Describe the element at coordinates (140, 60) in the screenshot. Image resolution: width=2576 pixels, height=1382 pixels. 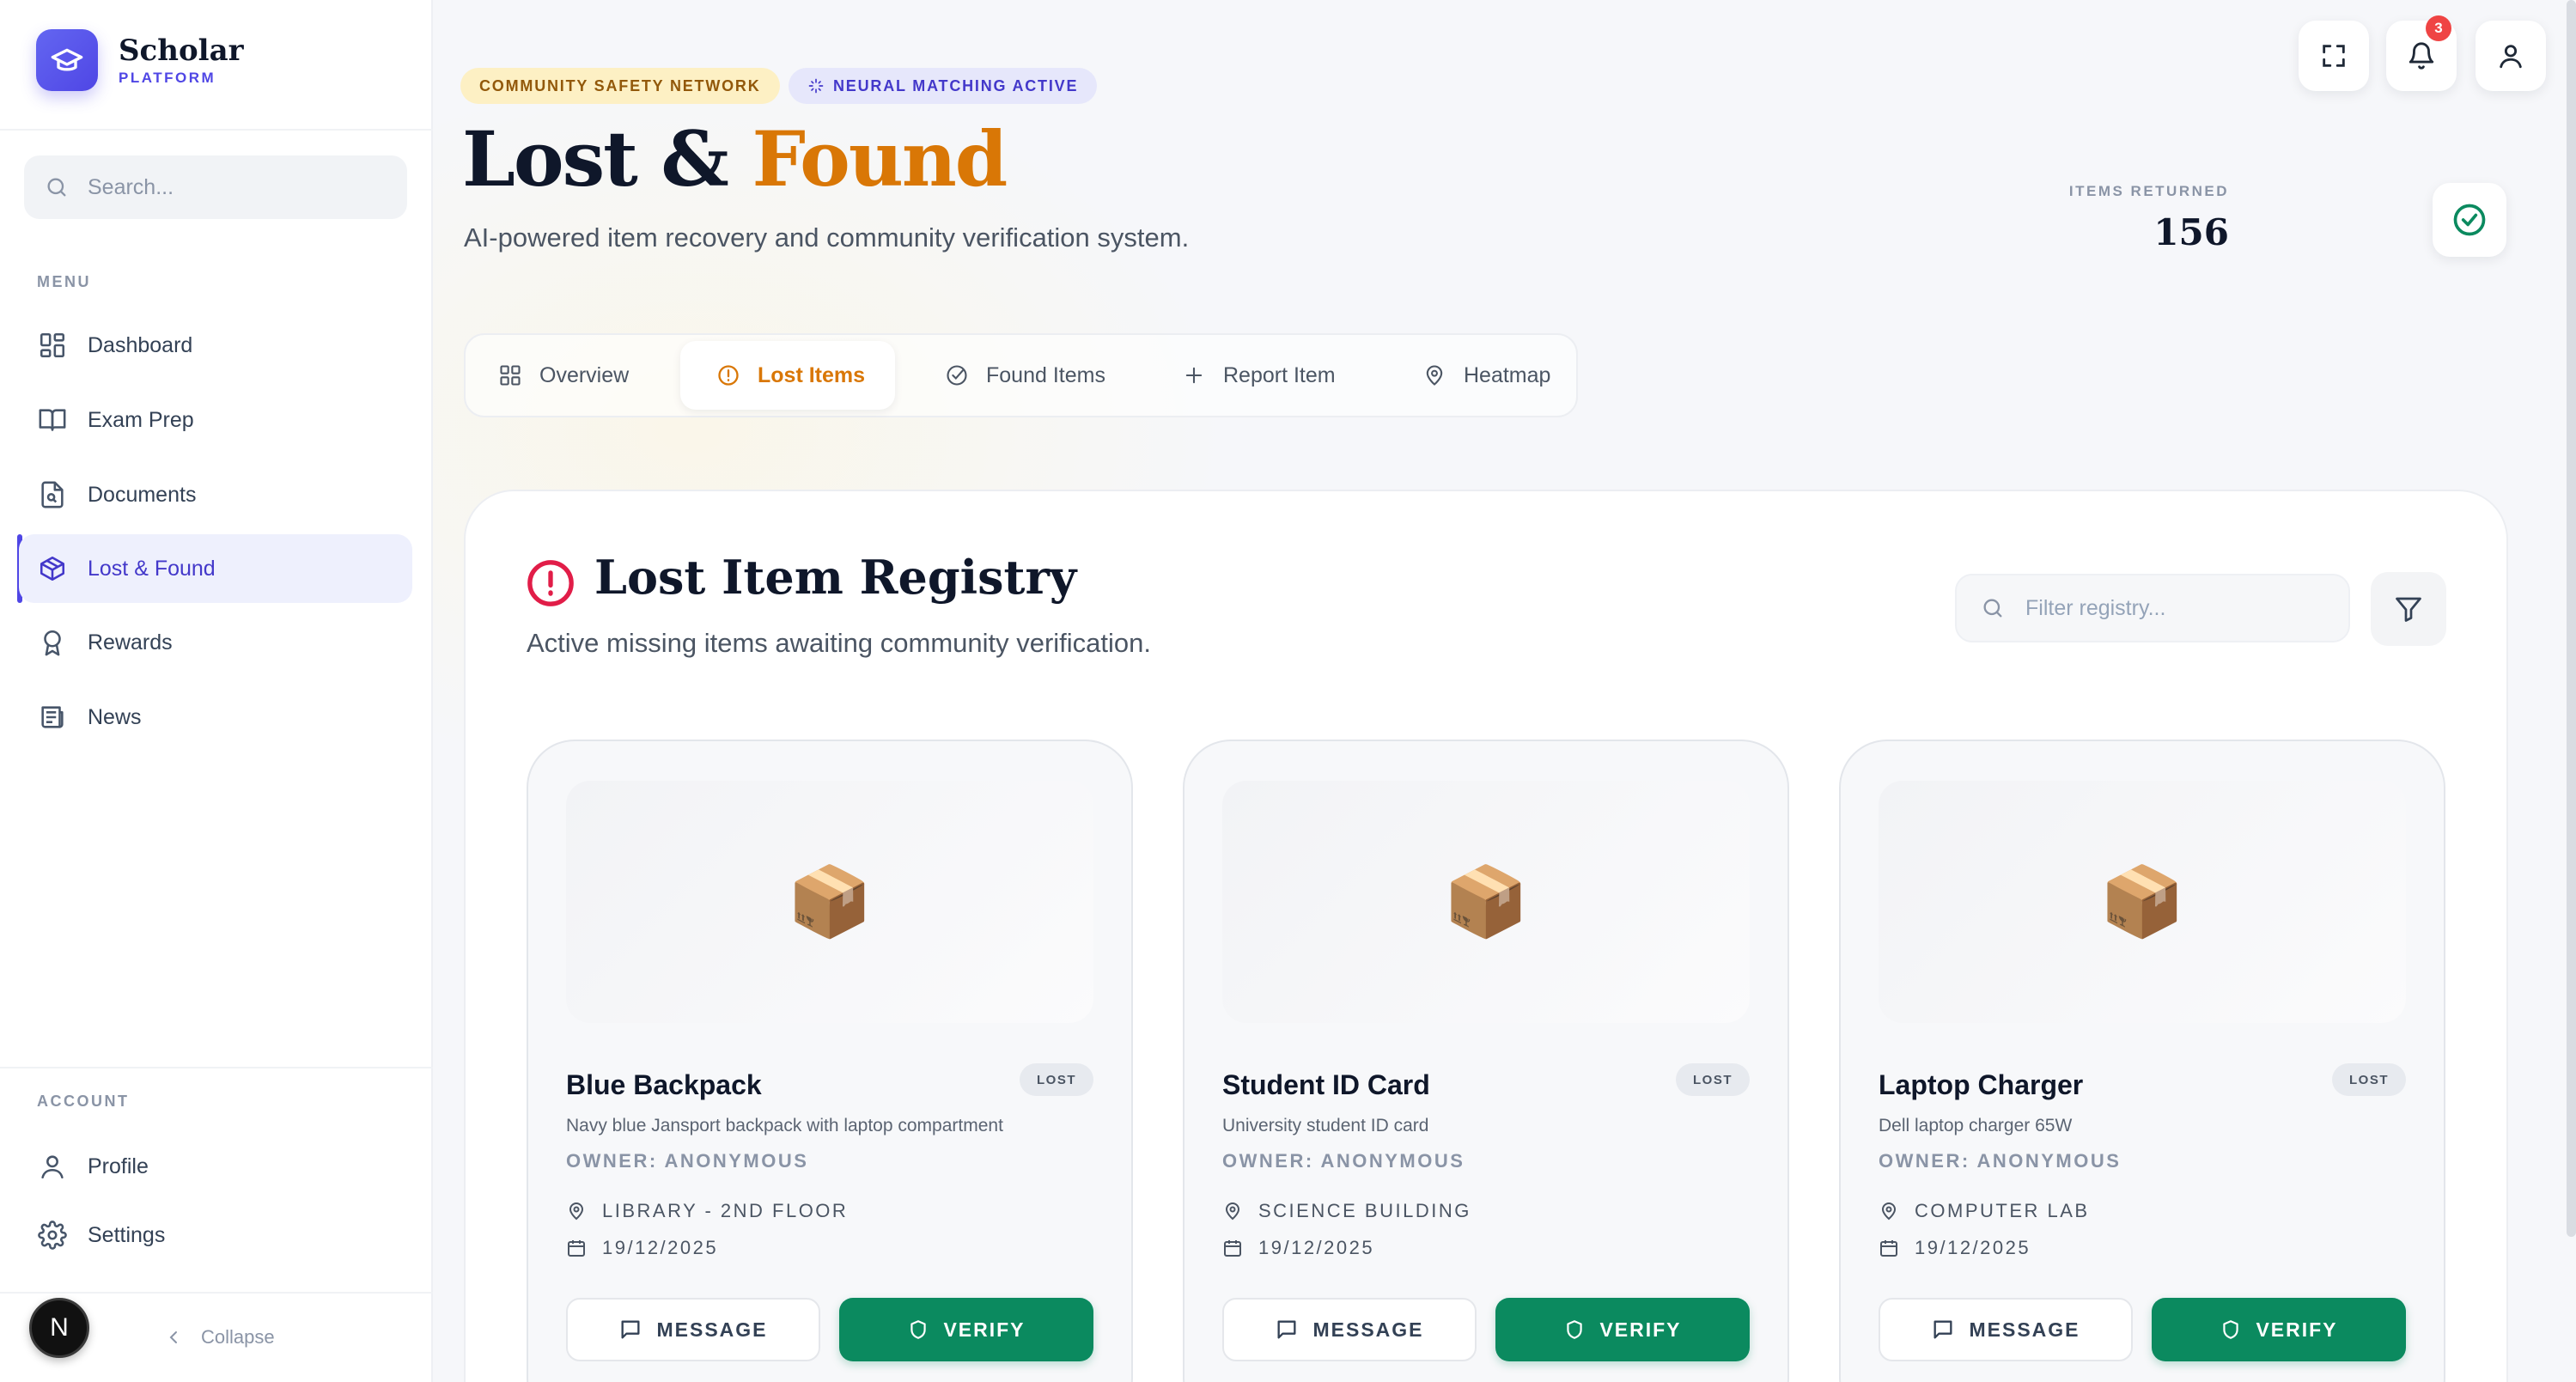
I see `brand: Scholar PLATFORM` at that location.